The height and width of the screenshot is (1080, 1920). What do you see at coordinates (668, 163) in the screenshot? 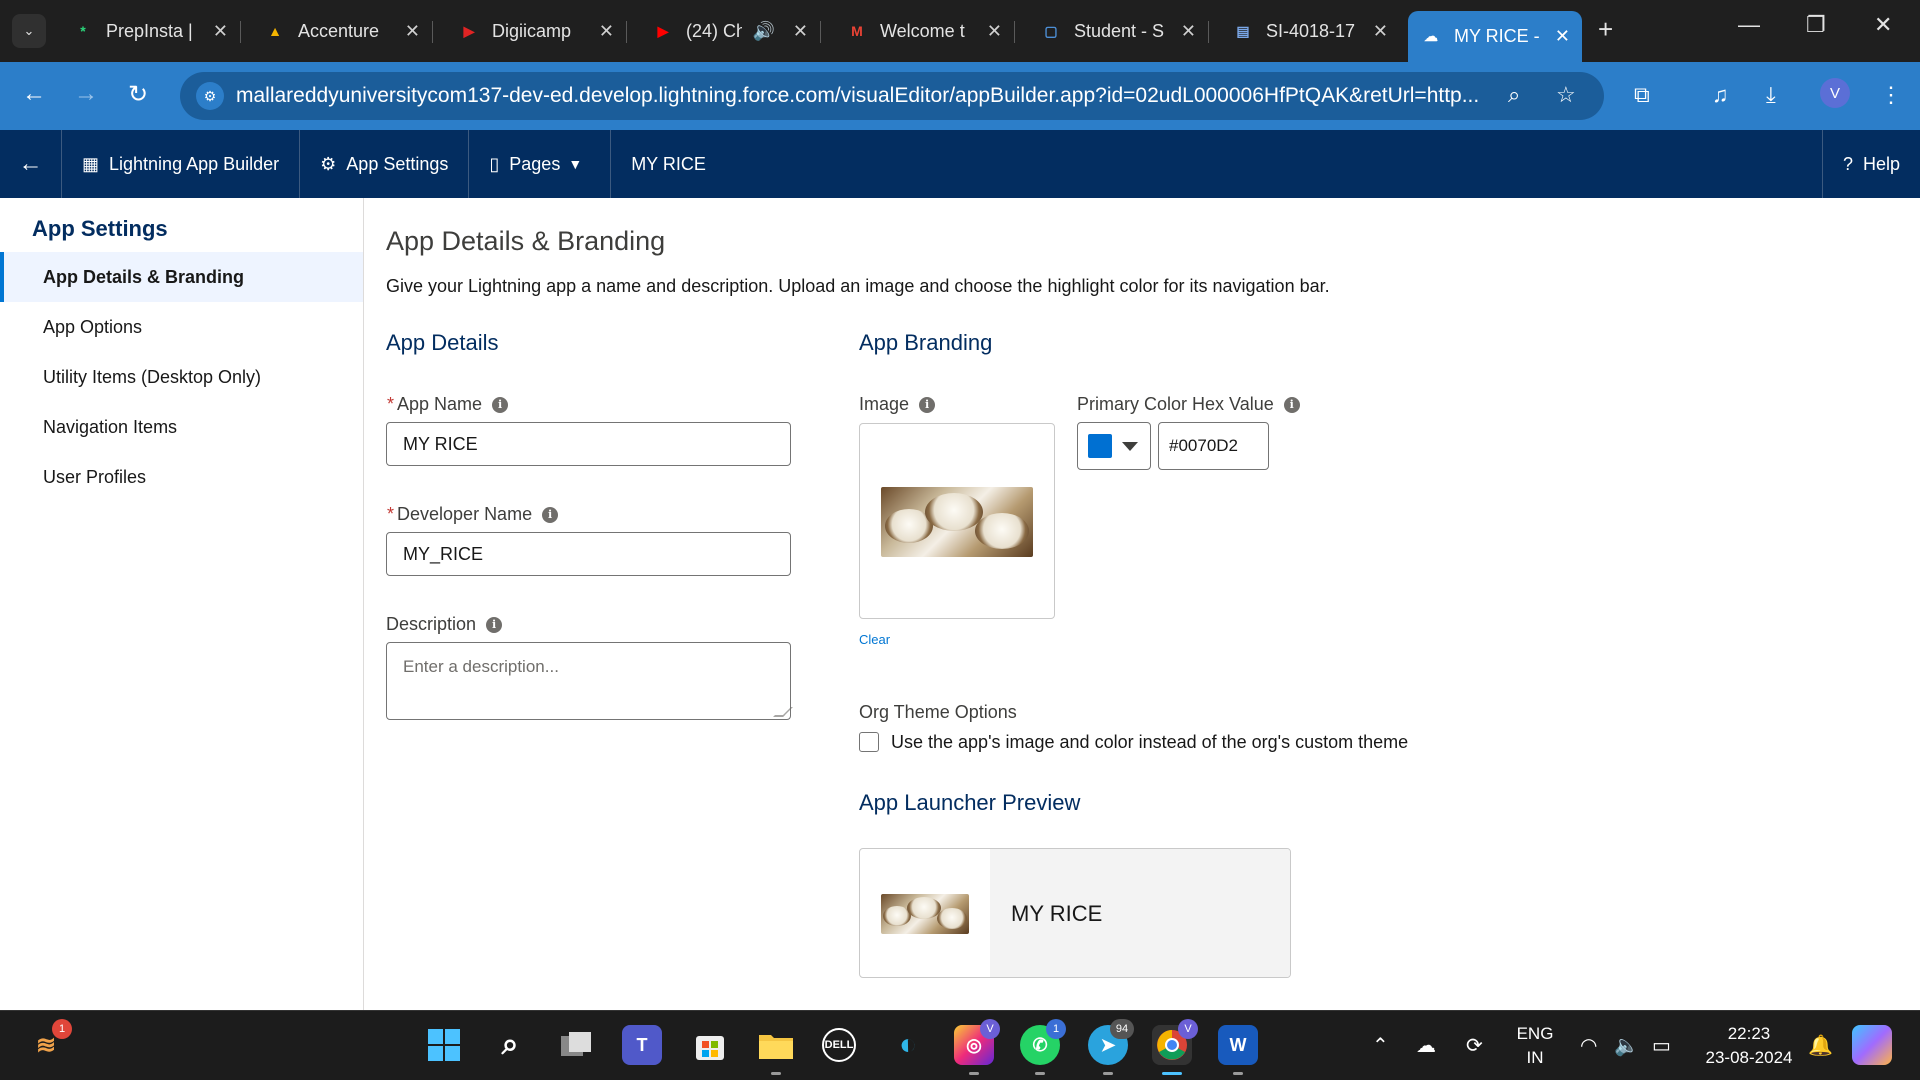
I see `app-name-title: MY RICE` at bounding box center [668, 163].